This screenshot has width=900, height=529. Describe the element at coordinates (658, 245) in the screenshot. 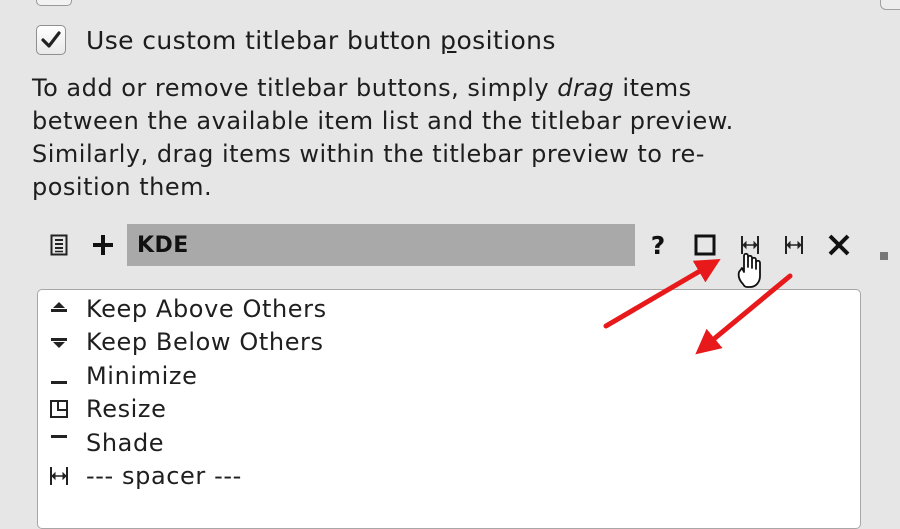

I see `help-icon: ?` at that location.